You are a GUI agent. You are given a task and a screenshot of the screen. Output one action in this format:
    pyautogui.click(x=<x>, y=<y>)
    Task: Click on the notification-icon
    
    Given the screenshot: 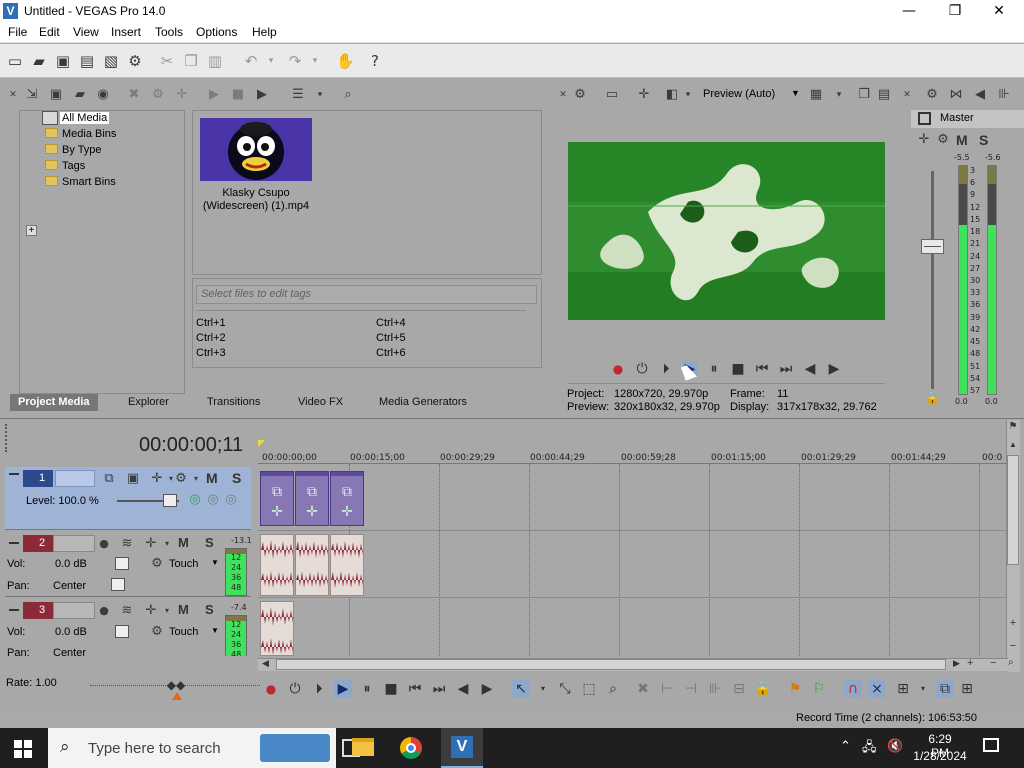 What is the action you would take?
    pyautogui.click(x=991, y=745)
    